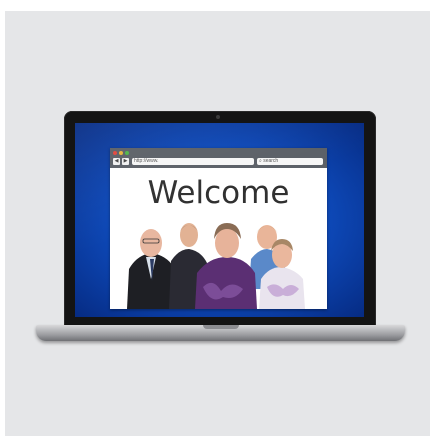 The width and height of the screenshot is (436, 441). Describe the element at coordinates (290, 161) in the screenshot. I see `search-input: ⌕ search` at that location.